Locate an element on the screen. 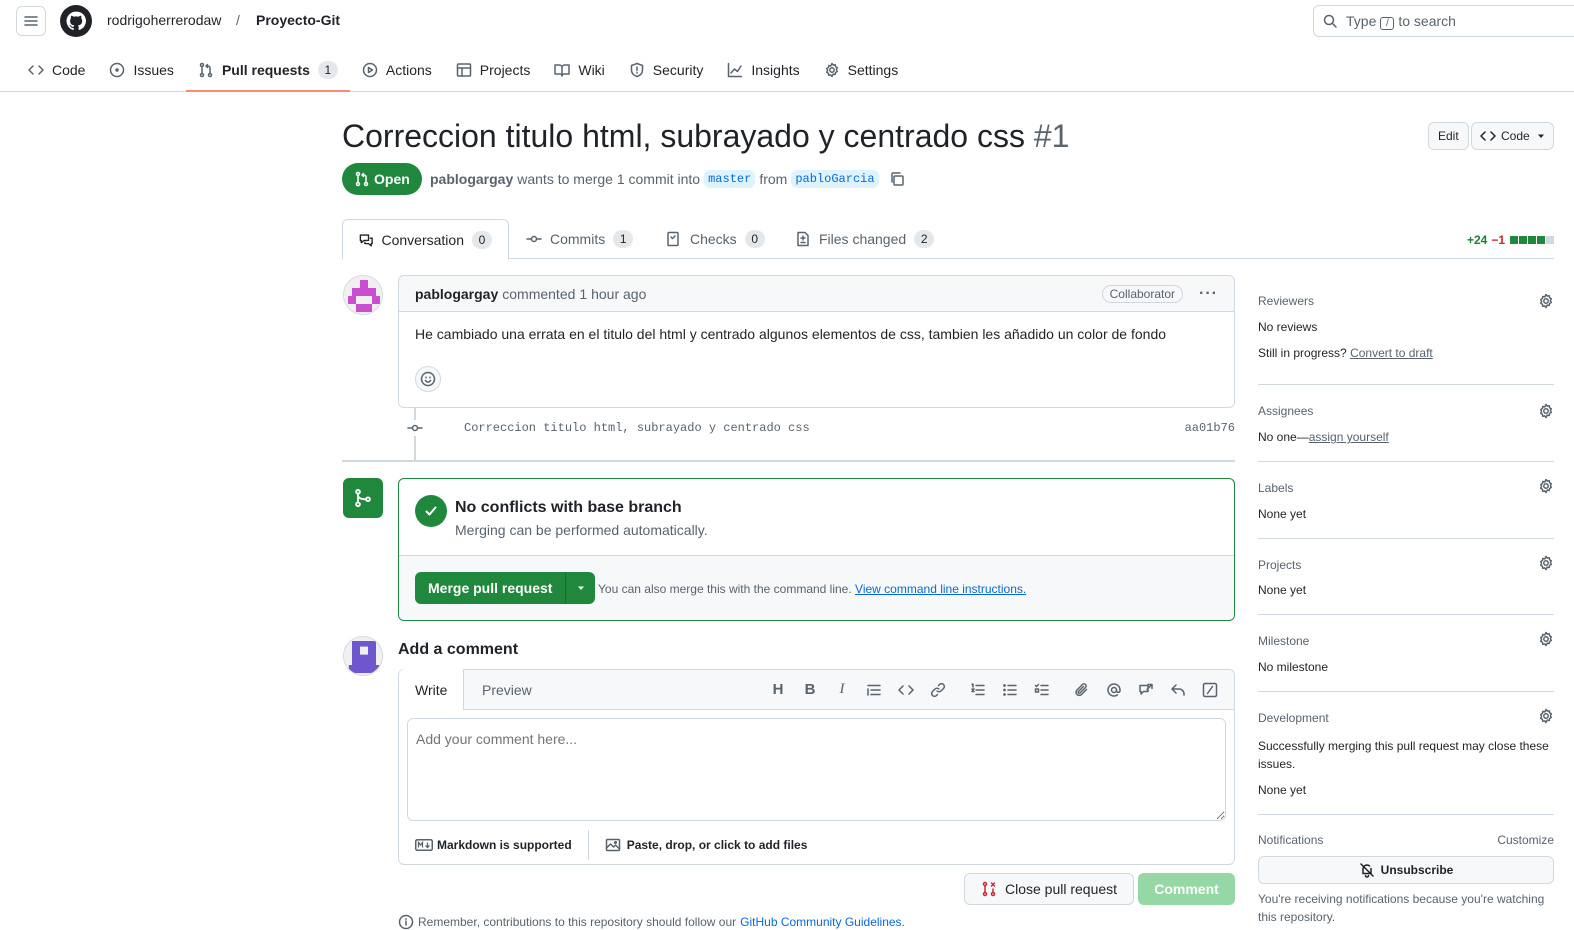  caret-down-icon is located at coordinates (1541, 136).